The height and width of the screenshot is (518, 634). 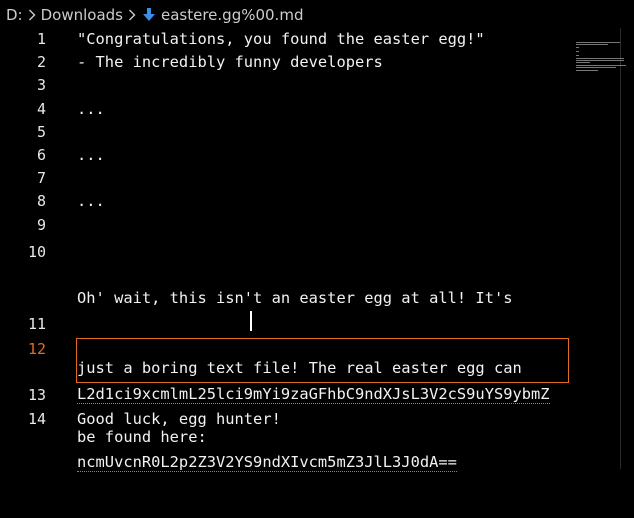 What do you see at coordinates (251, 321) in the screenshot?
I see `text-cursor` at bounding box center [251, 321].